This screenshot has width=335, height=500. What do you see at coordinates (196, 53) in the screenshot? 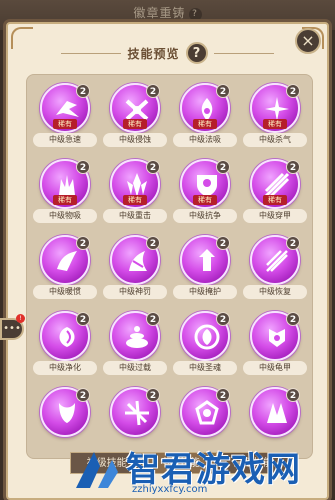
I see `help-button: ?` at bounding box center [196, 53].